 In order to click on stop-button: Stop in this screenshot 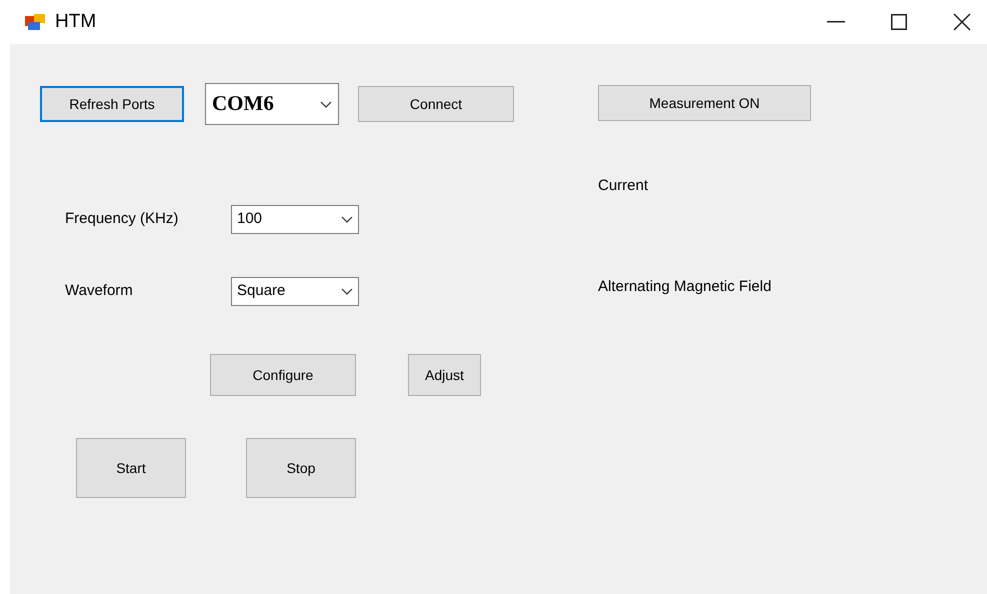, I will do `click(301, 468)`.